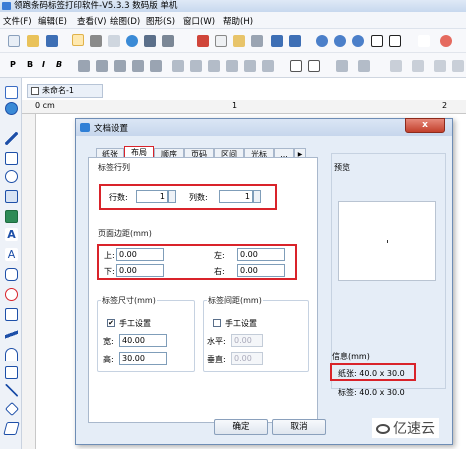  I want to click on distribute-h-icon, so click(178, 66).